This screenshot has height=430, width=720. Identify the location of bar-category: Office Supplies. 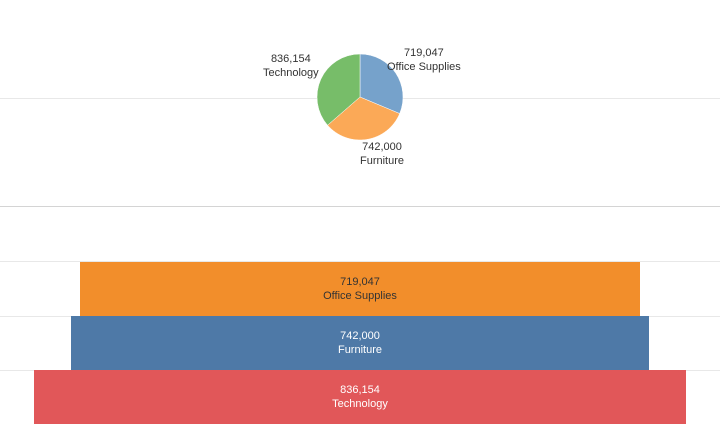
(360, 296).